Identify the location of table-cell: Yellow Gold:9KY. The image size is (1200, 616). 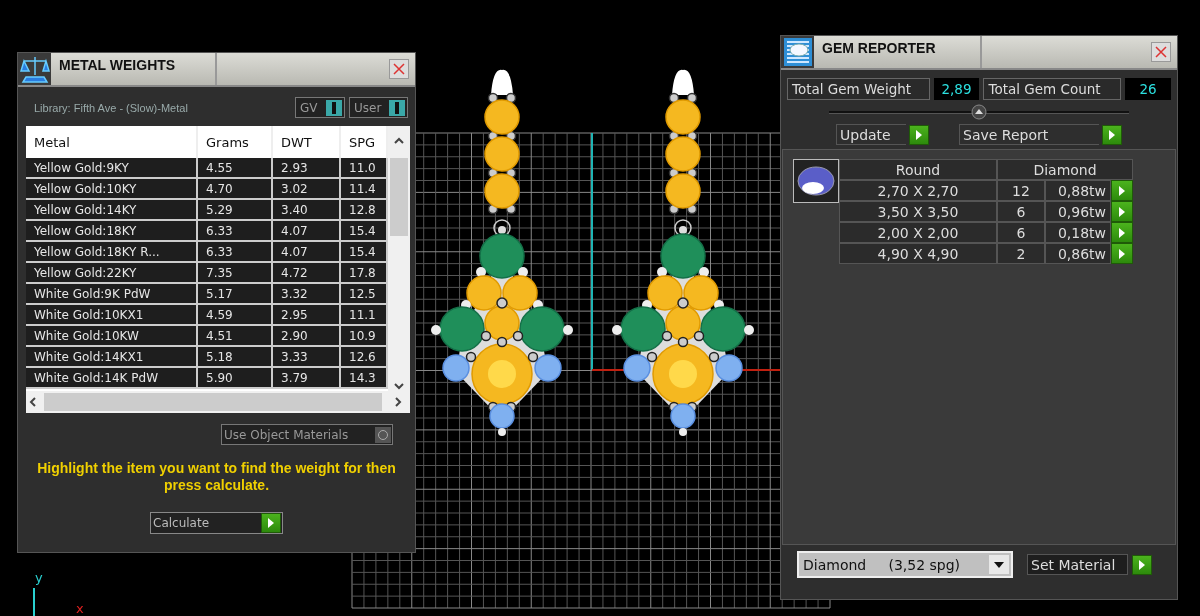
(112, 168).